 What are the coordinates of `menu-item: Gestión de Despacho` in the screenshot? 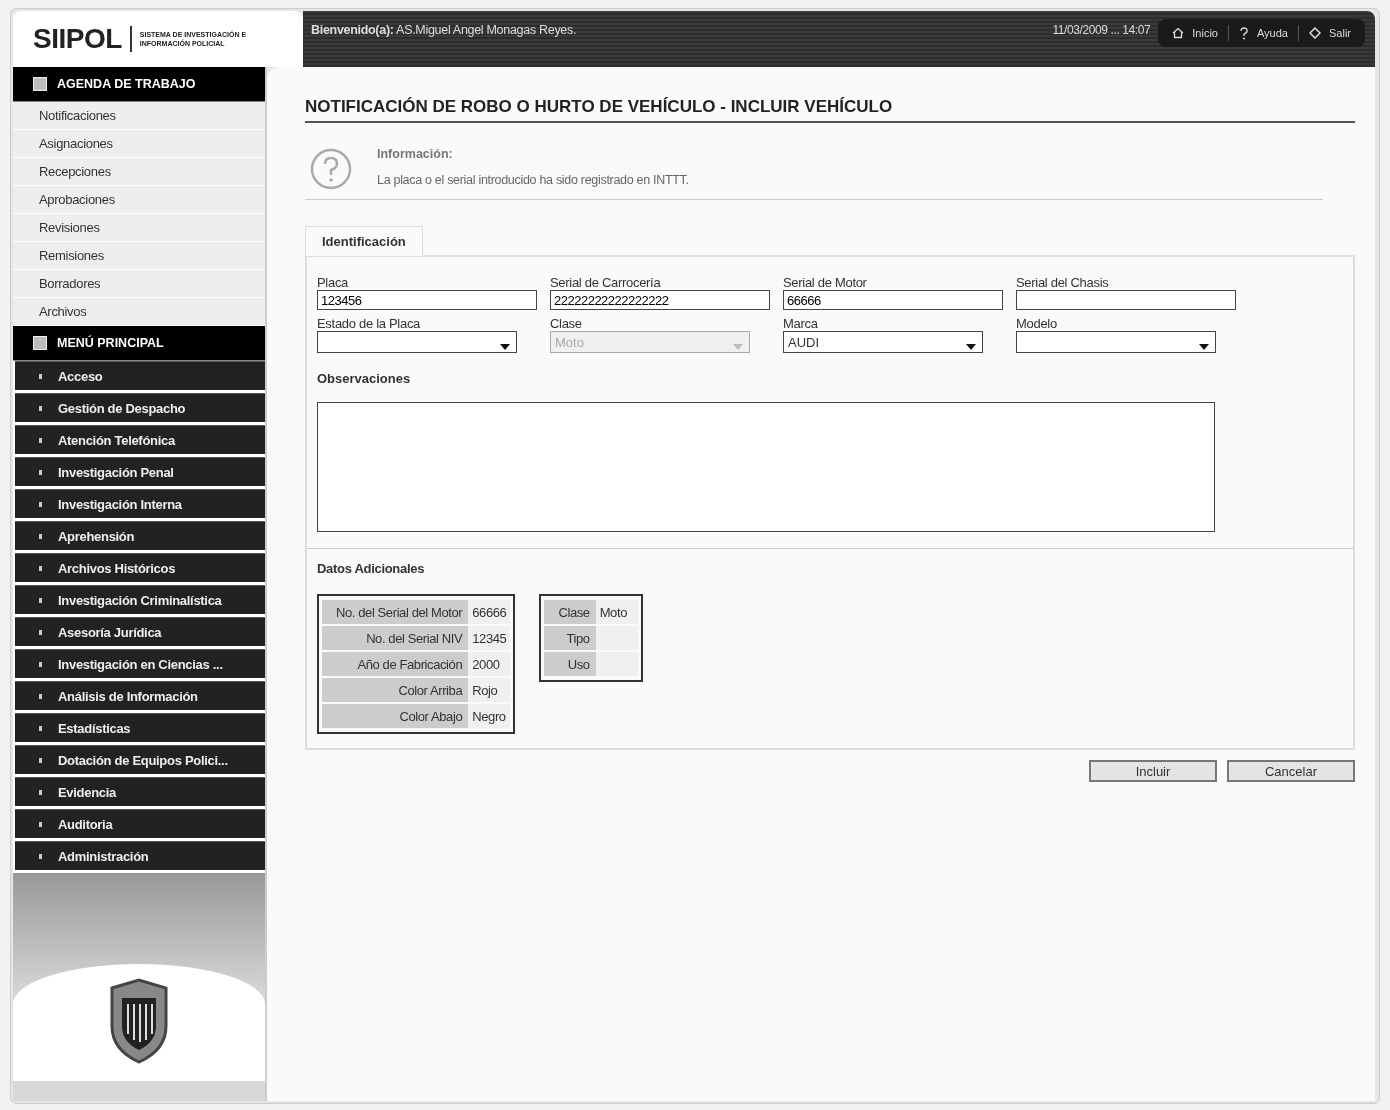 It's located at (140, 407).